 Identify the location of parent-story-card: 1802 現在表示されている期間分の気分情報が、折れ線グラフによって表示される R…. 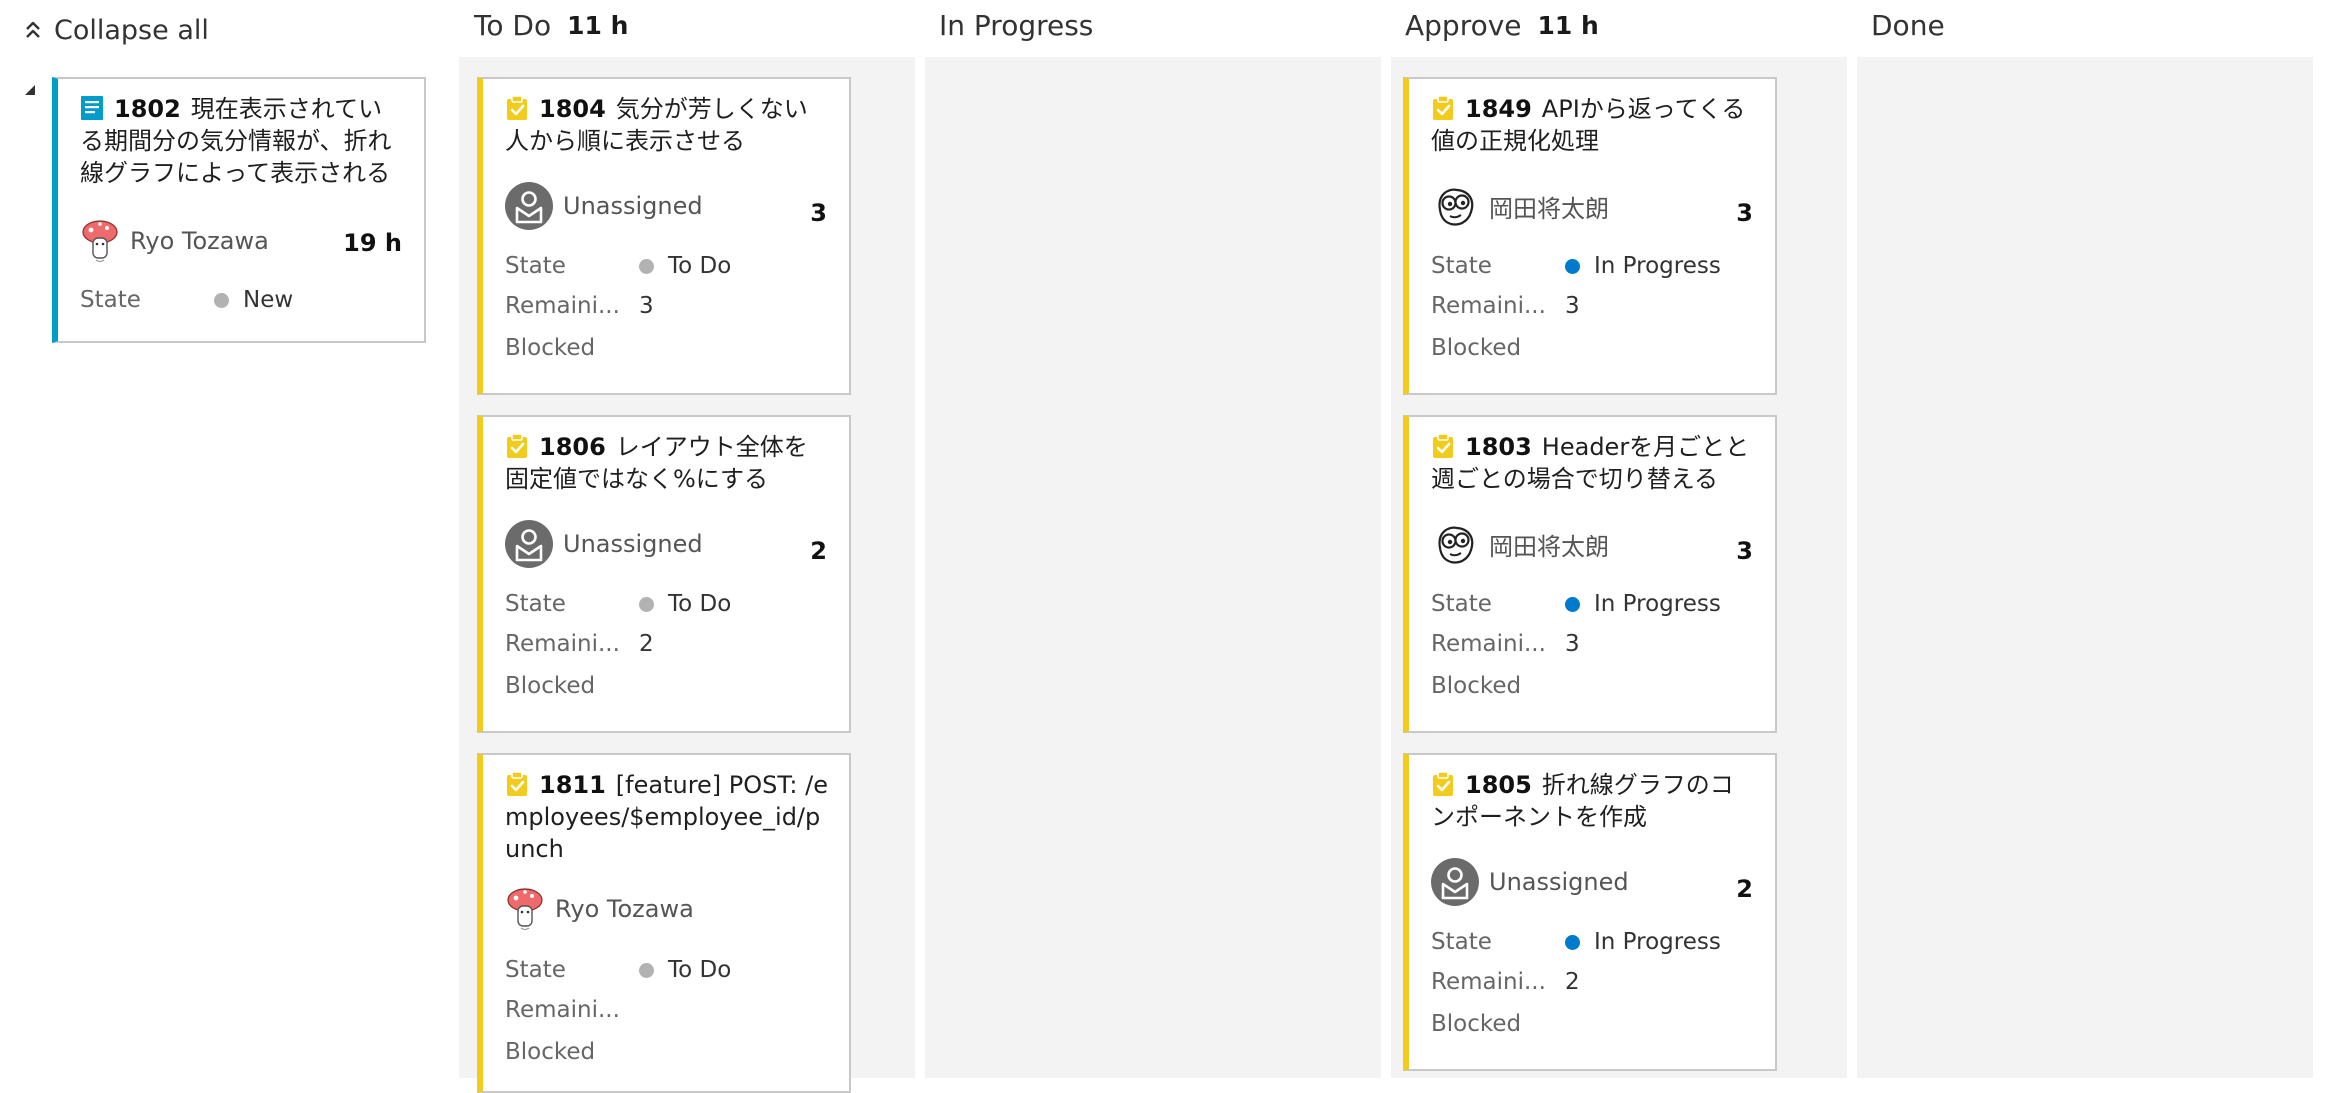
(239, 210).